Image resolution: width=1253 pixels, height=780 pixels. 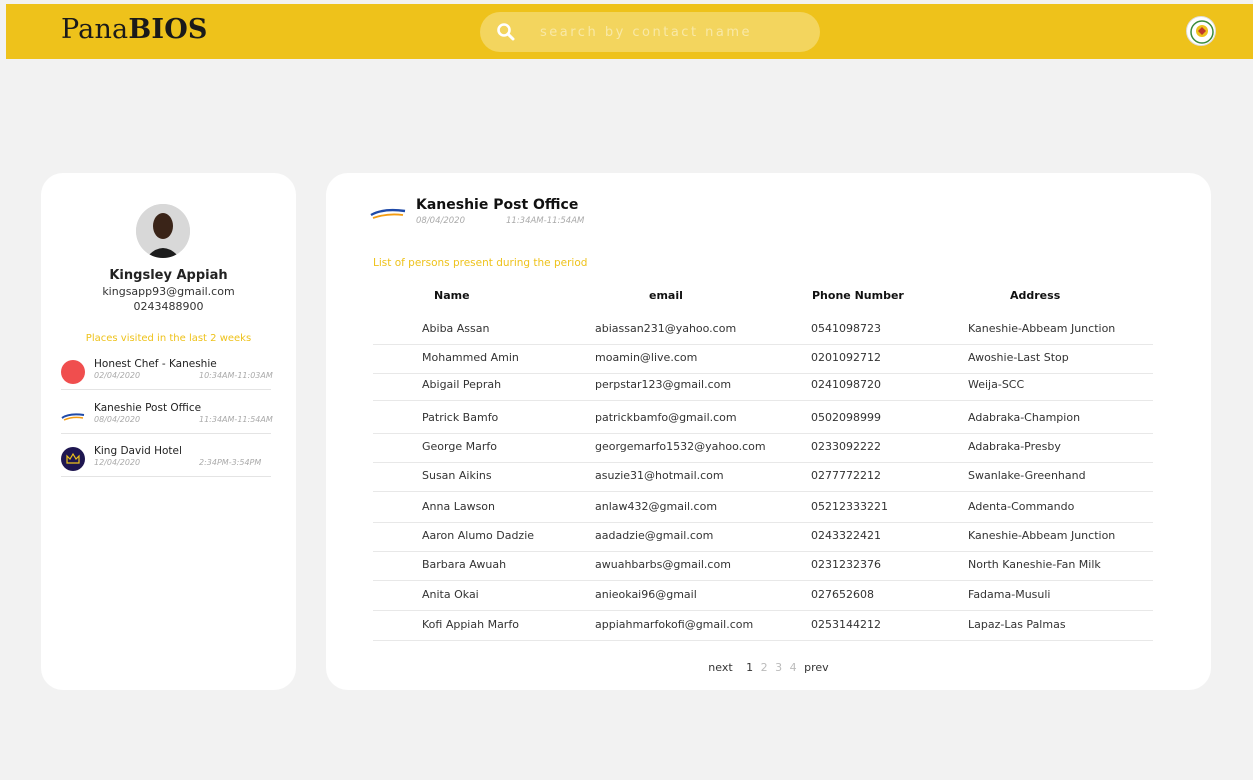 What do you see at coordinates (459, 446) in the screenshot?
I see `cell-name: George Marfo` at bounding box center [459, 446].